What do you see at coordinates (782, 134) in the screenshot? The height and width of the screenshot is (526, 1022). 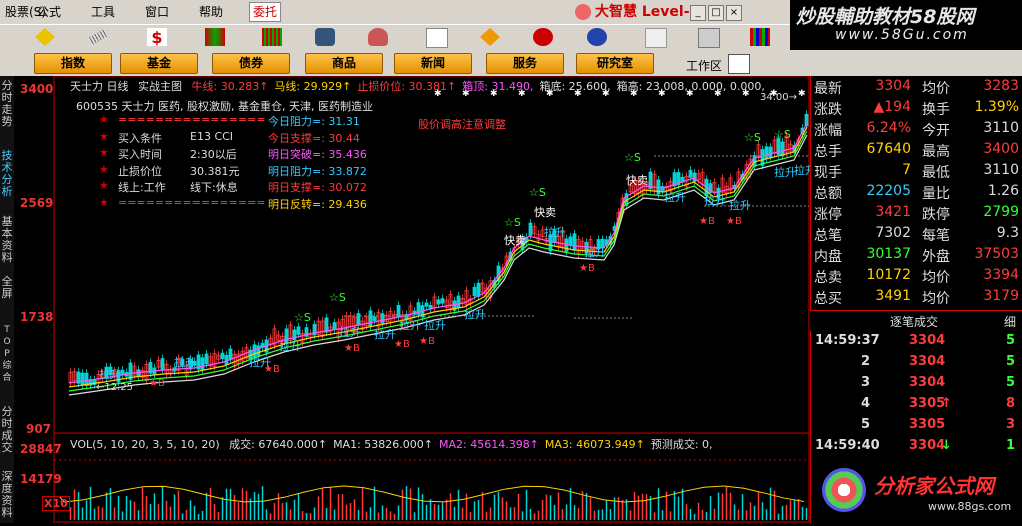 I see `sell-signal-label: ☆S` at bounding box center [782, 134].